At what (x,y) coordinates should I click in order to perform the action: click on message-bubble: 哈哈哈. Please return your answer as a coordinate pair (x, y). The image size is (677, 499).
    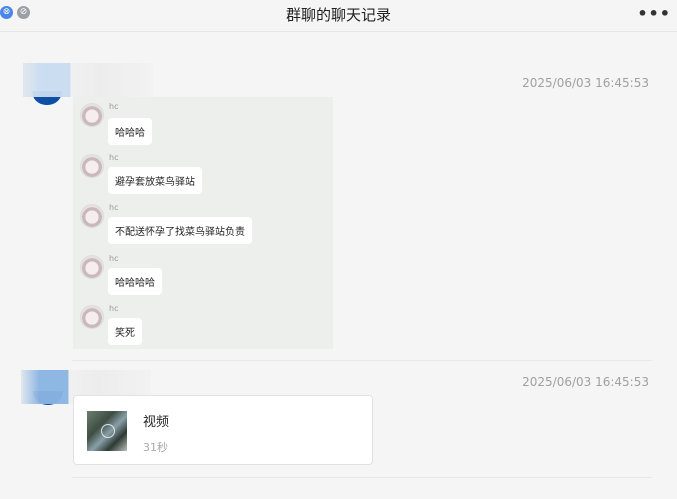
    Looking at the image, I should click on (130, 131).